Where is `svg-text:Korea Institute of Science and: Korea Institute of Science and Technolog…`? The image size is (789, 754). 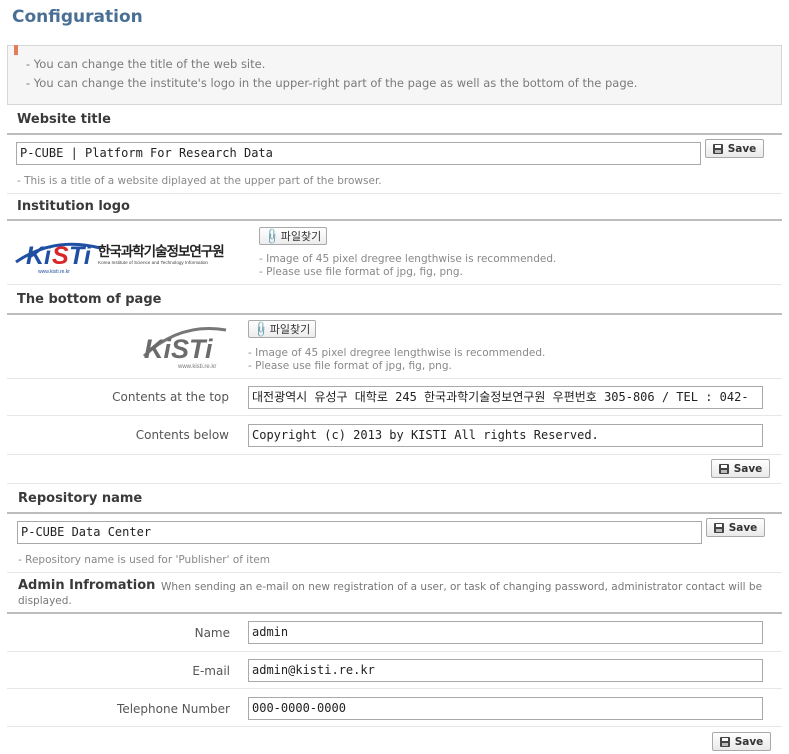 svg-text:Korea Institute of Science and: Korea Institute of Science and Technolog… is located at coordinates (153, 262).